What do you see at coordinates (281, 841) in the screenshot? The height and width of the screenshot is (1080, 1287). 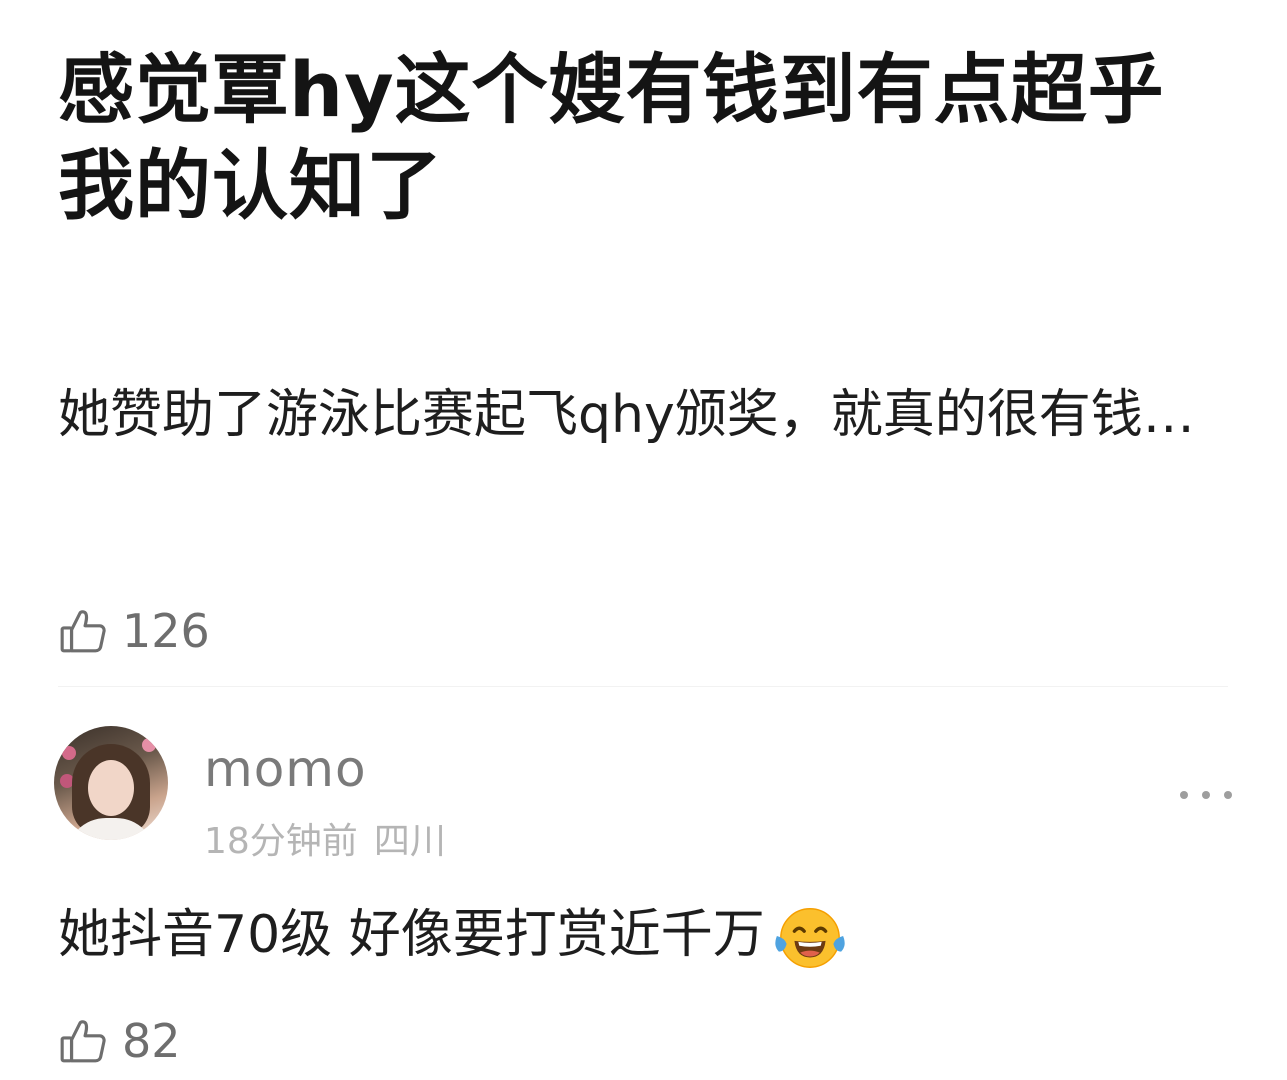 I see `comment-time: 18分钟前` at bounding box center [281, 841].